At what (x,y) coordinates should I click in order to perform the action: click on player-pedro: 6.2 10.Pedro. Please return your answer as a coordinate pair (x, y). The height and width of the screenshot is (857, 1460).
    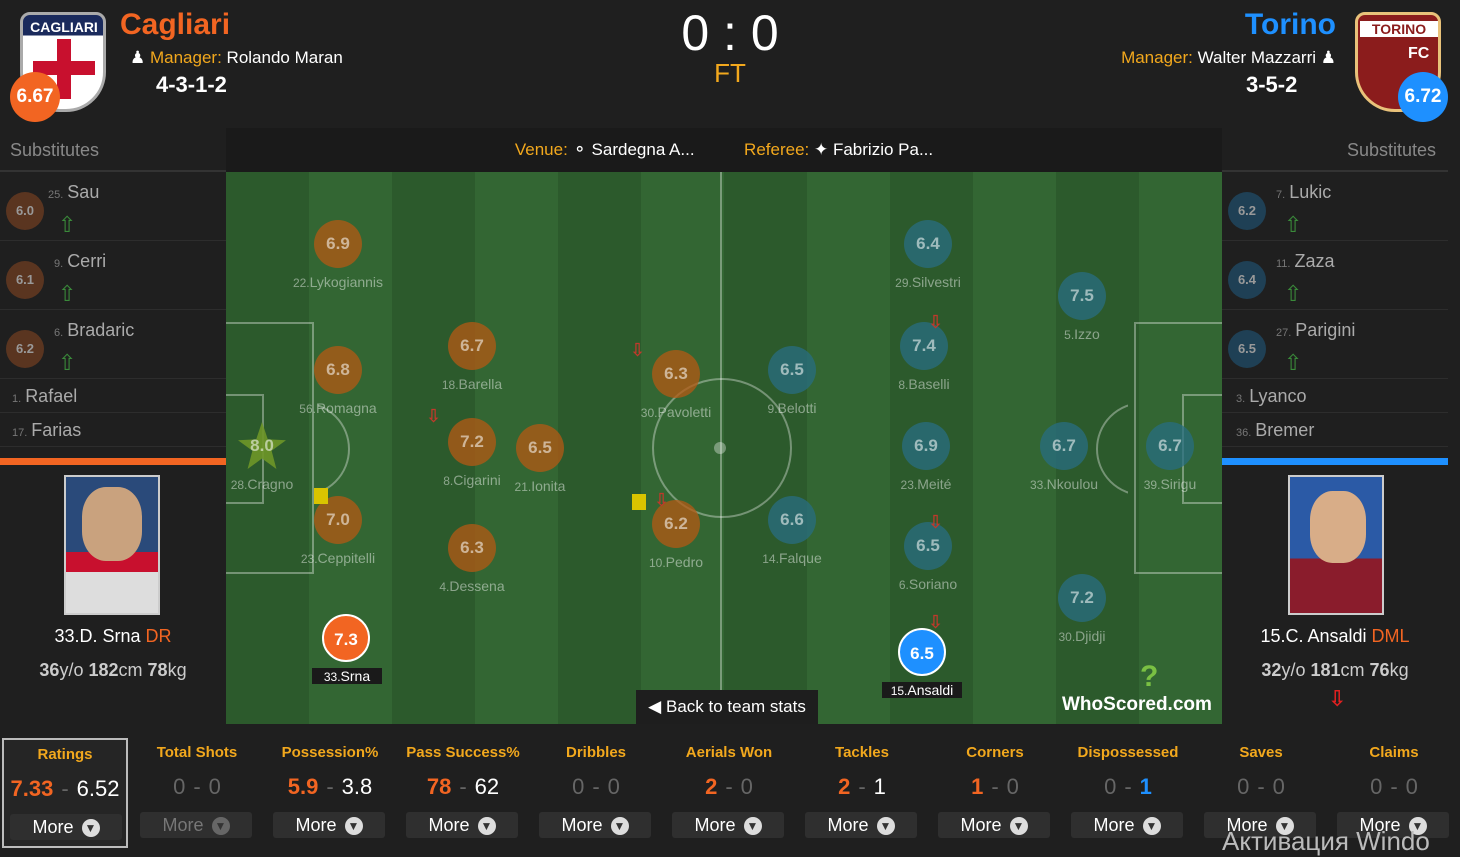
    Looking at the image, I should click on (676, 540).